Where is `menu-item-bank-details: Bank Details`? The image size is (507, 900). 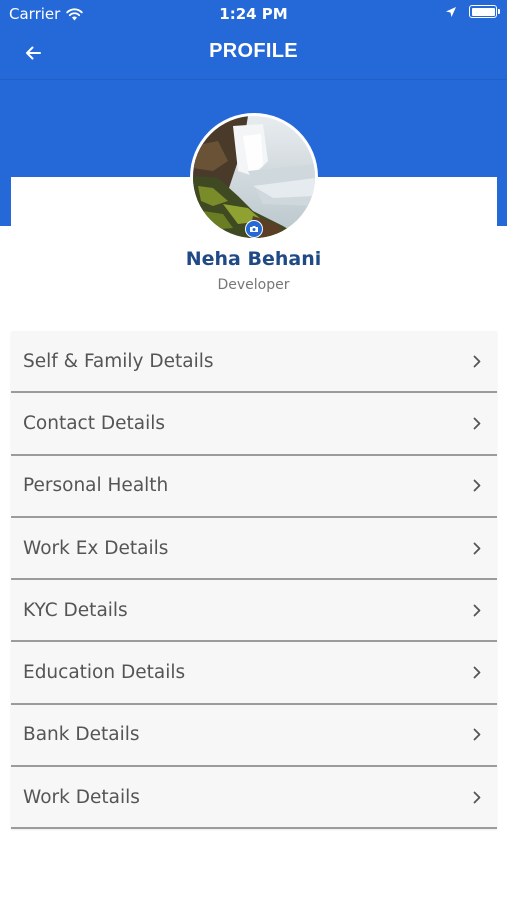
menu-item-bank-details: Bank Details is located at coordinates (254, 736).